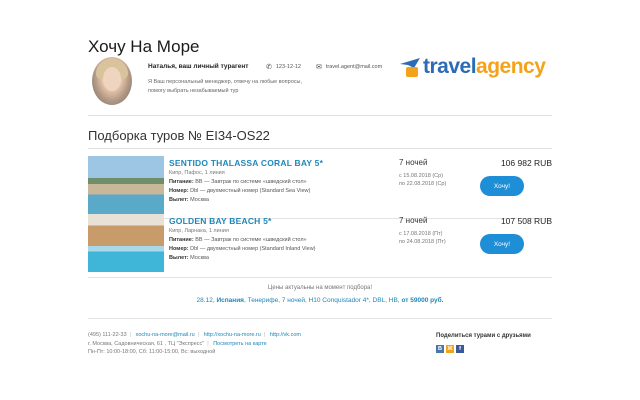  What do you see at coordinates (220, 221) in the screenshot?
I see `hotel-name: GOLDEN BAY BEACH 5*` at bounding box center [220, 221].